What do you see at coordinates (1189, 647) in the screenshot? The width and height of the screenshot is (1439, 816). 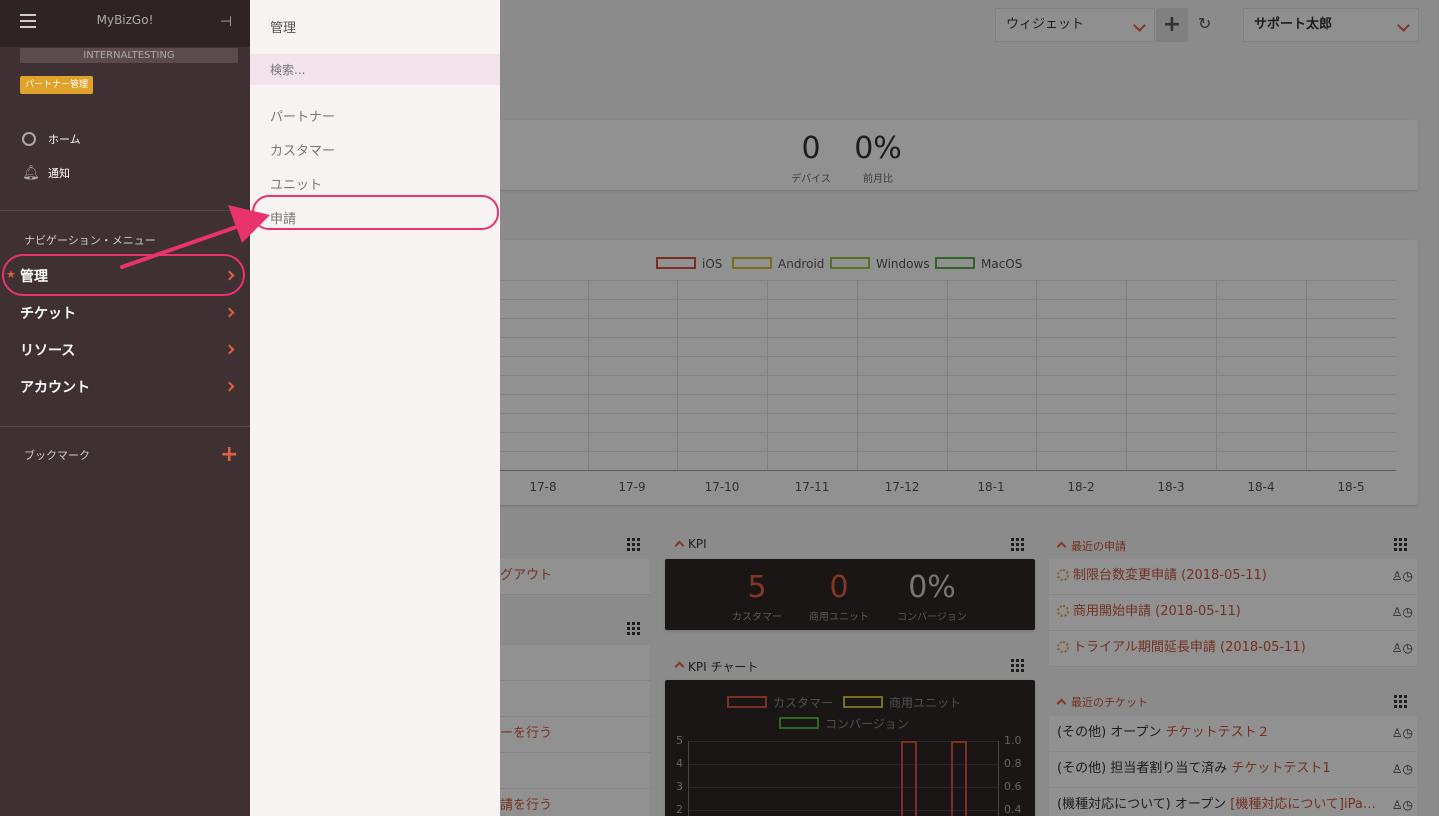 I see `application-link: トライアル期間延長申請 (2018-05-11)` at bounding box center [1189, 647].